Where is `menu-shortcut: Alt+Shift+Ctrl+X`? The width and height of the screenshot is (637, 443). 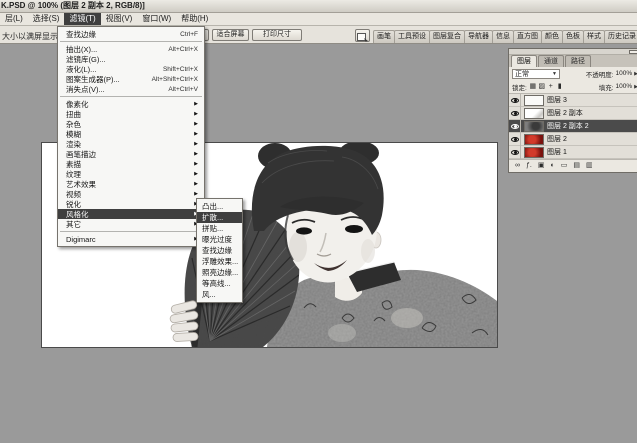
menu-shortcut: Alt+Shift+Ctrl+X is located at coordinates (174, 79).